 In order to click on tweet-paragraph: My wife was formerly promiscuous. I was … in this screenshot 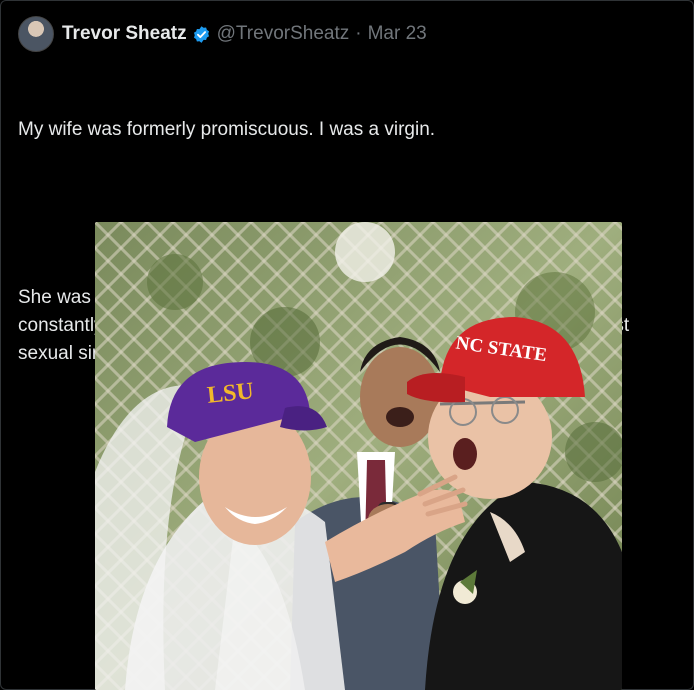, I will do `click(227, 129)`.